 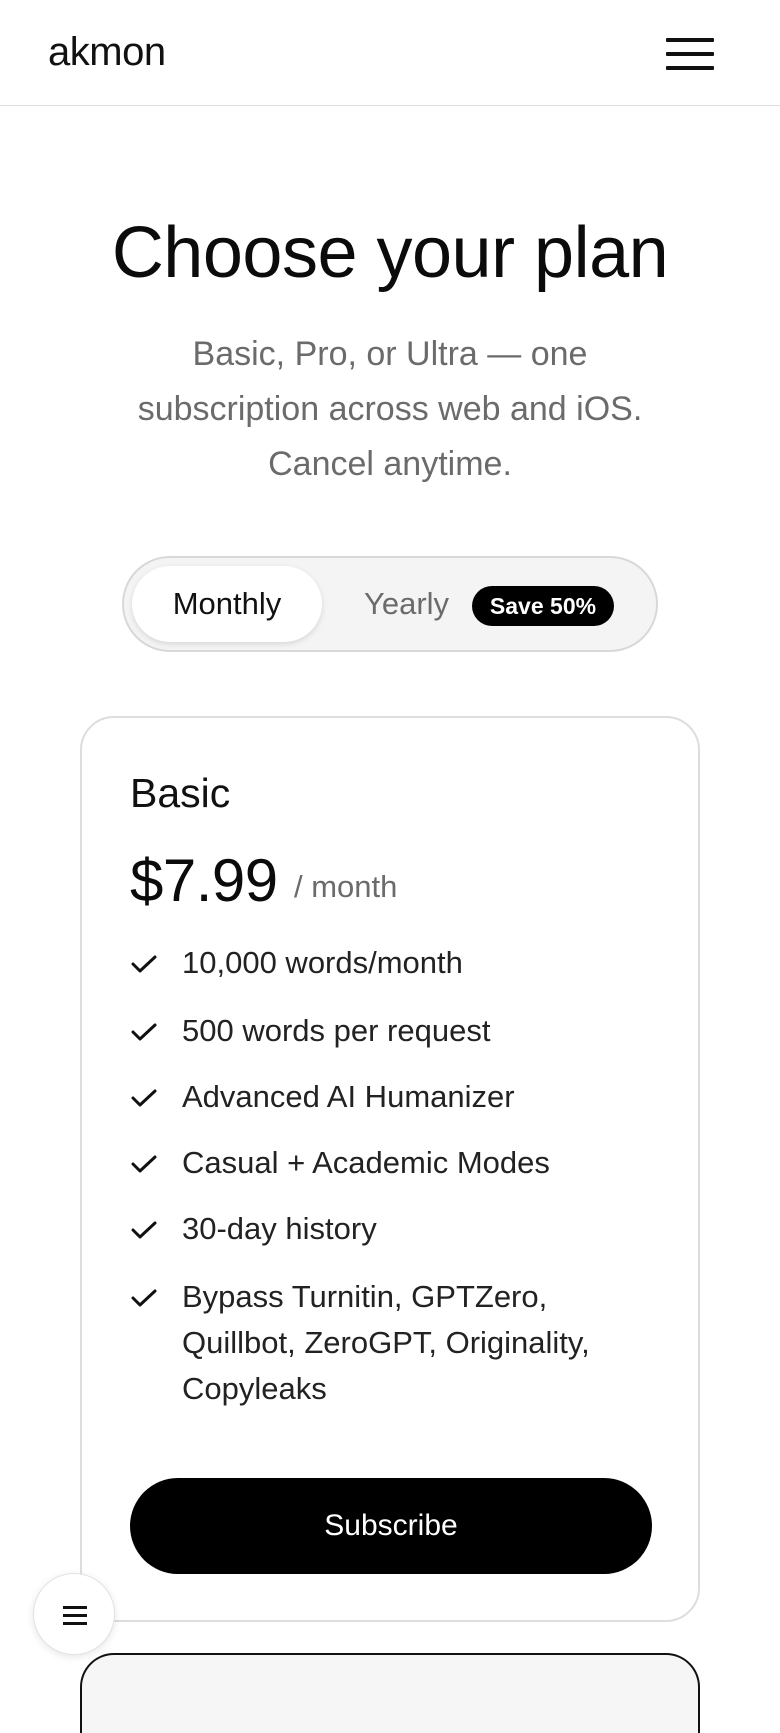 I want to click on plan-name: Basic, so click(x=180, y=793).